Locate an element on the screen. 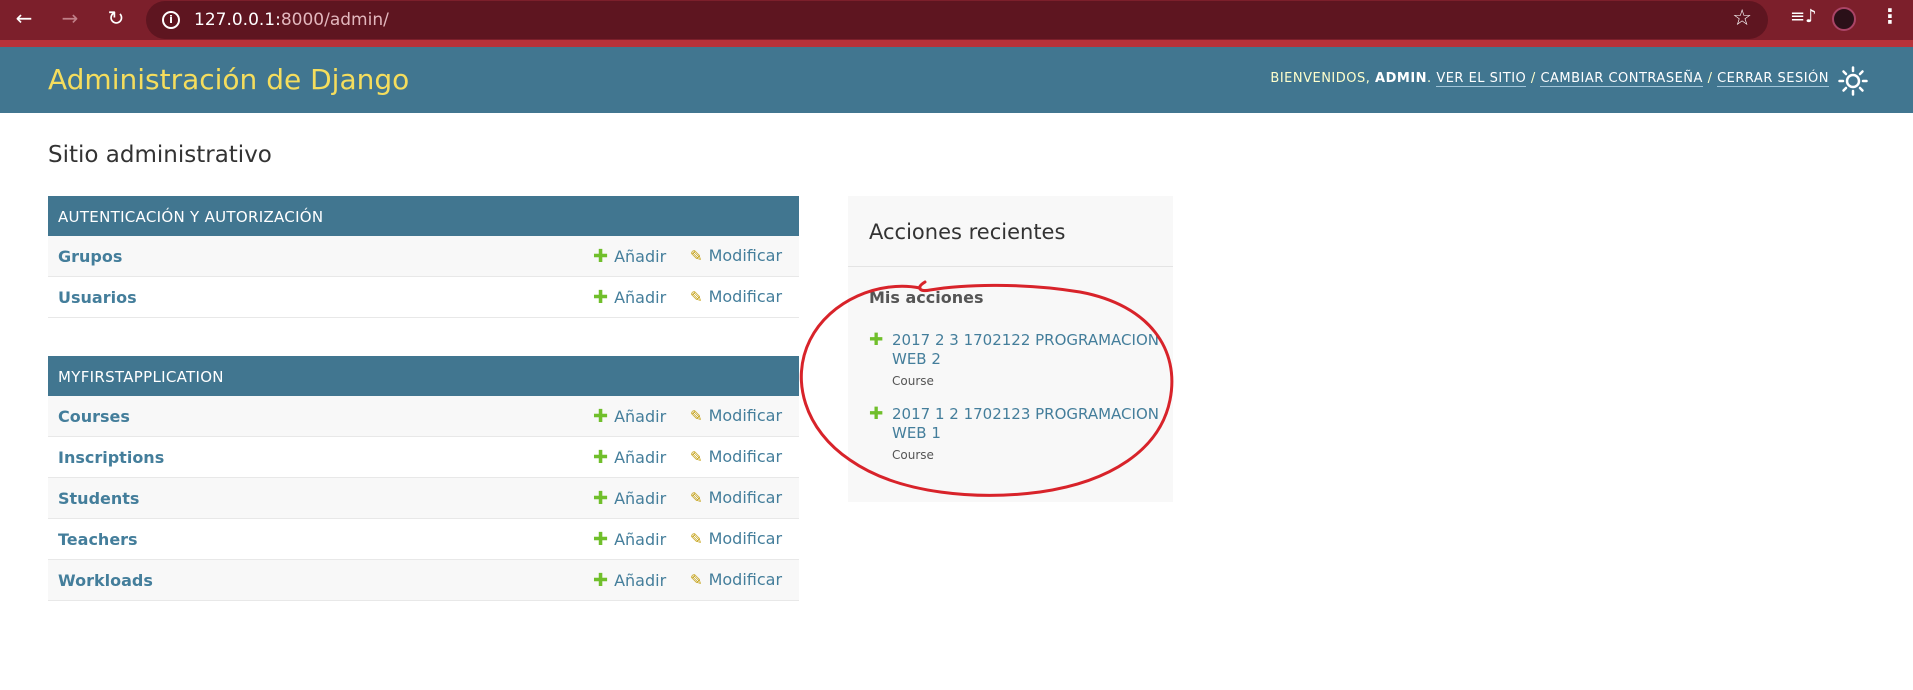  media-playlist-icon: ≡♪ is located at coordinates (1803, 16).